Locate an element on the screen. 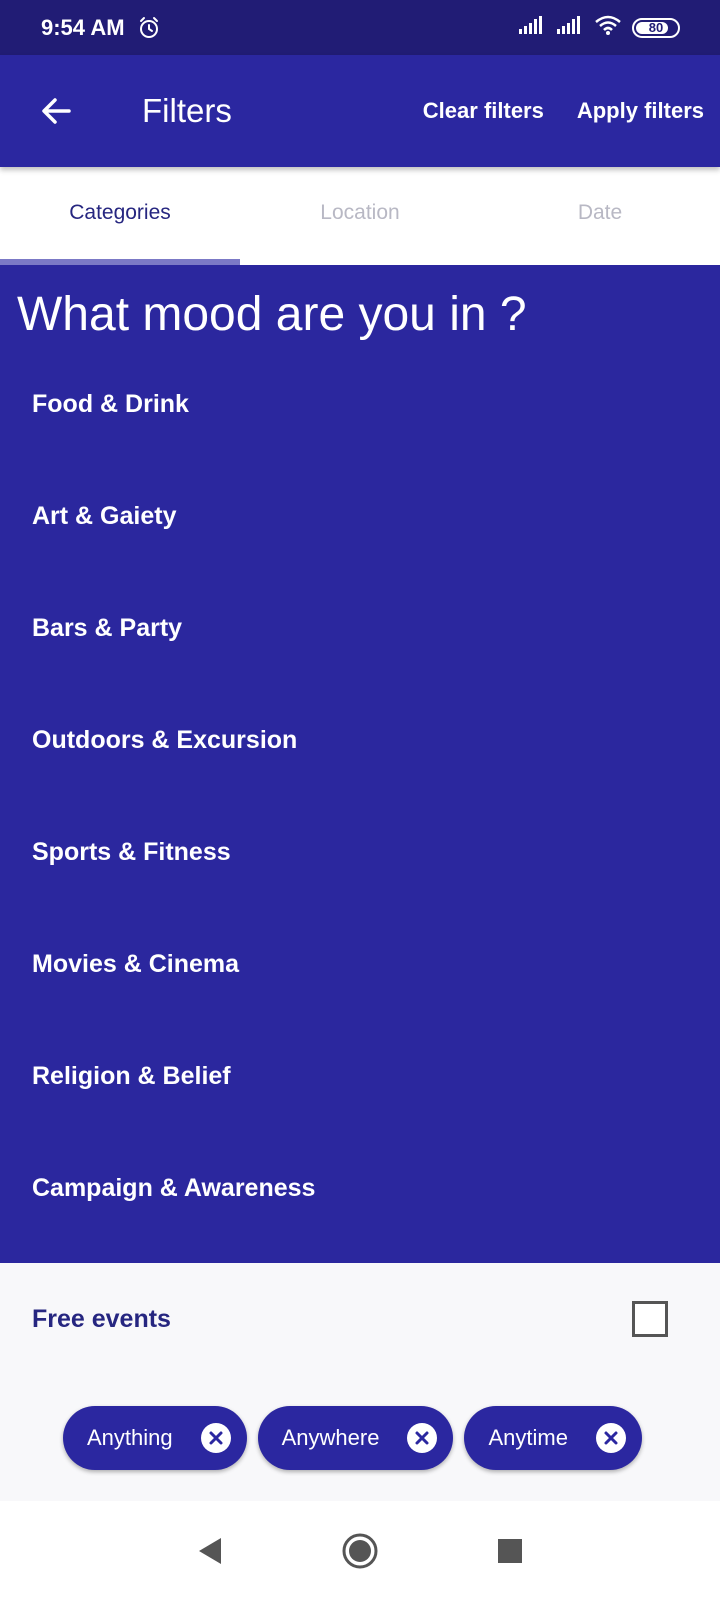 This screenshot has width=720, height=1600. battery-icon: 80 is located at coordinates (656, 27).